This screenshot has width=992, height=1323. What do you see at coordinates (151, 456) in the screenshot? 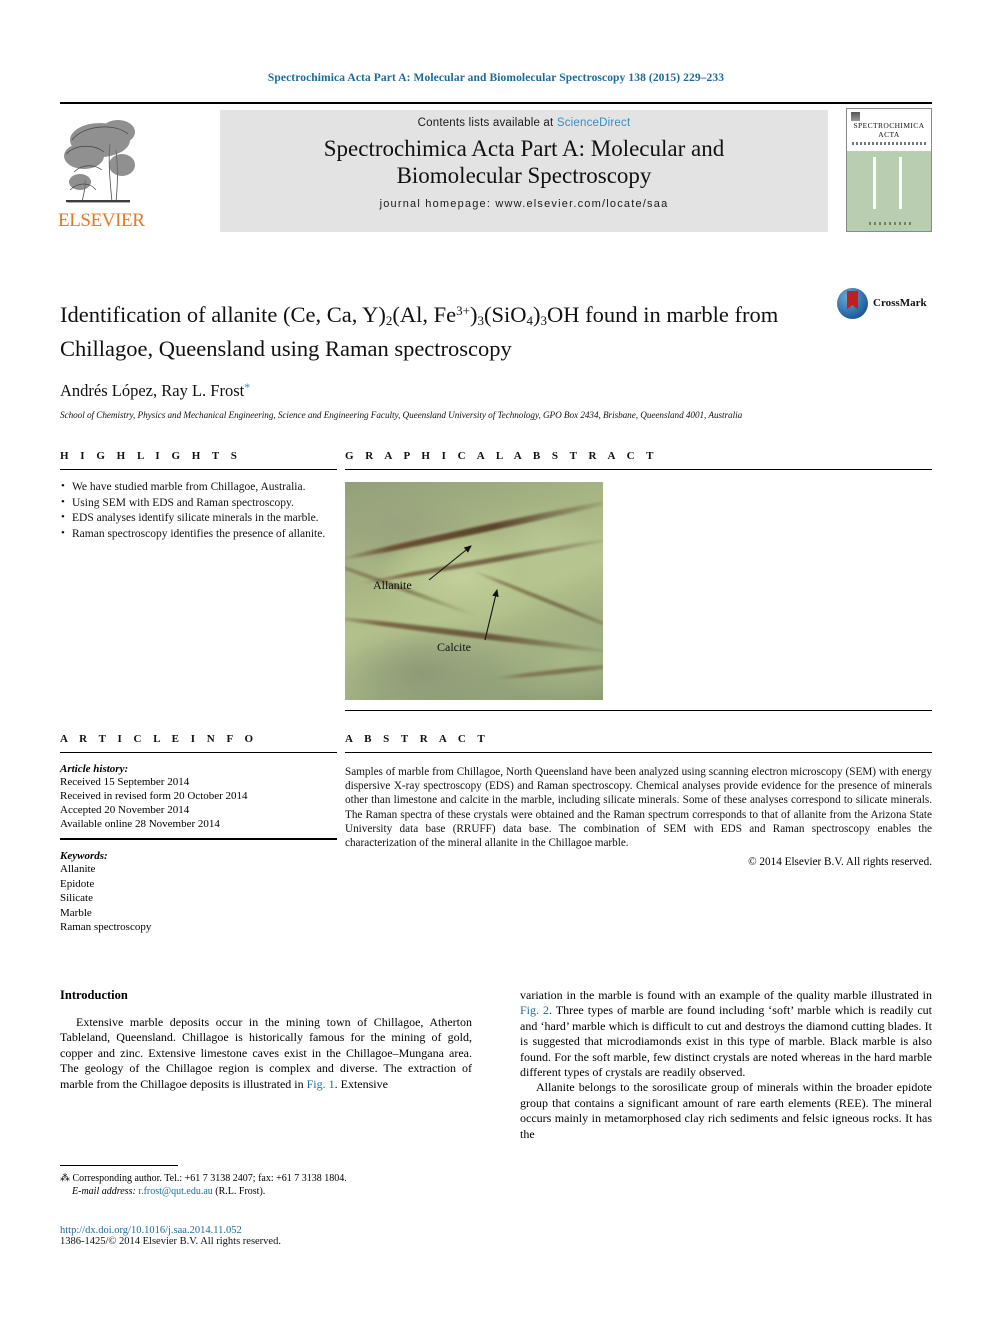
I see `highlights-heading: H I G H L I G H T S` at bounding box center [151, 456].